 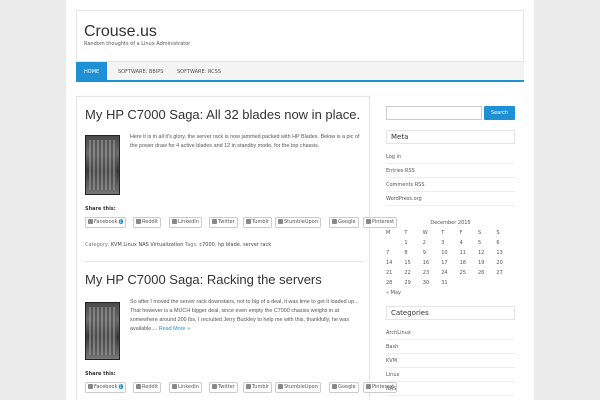 What do you see at coordinates (462, 263) in the screenshot?
I see `calendar-day: 18` at bounding box center [462, 263].